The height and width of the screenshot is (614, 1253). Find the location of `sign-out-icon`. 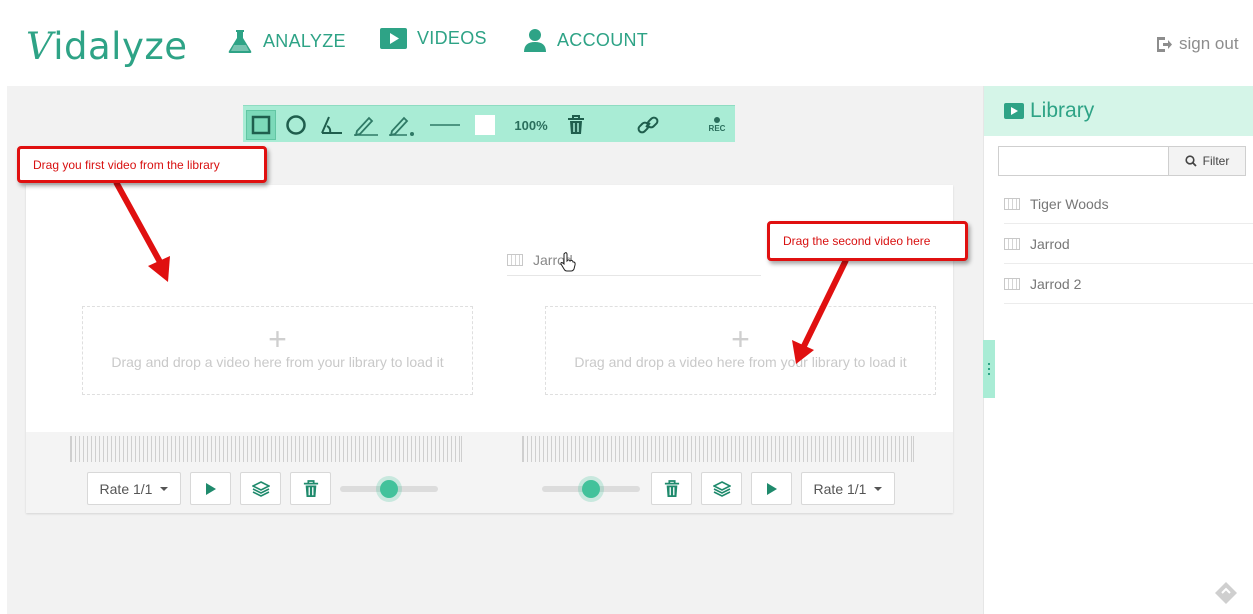

sign-out-icon is located at coordinates (1164, 44).